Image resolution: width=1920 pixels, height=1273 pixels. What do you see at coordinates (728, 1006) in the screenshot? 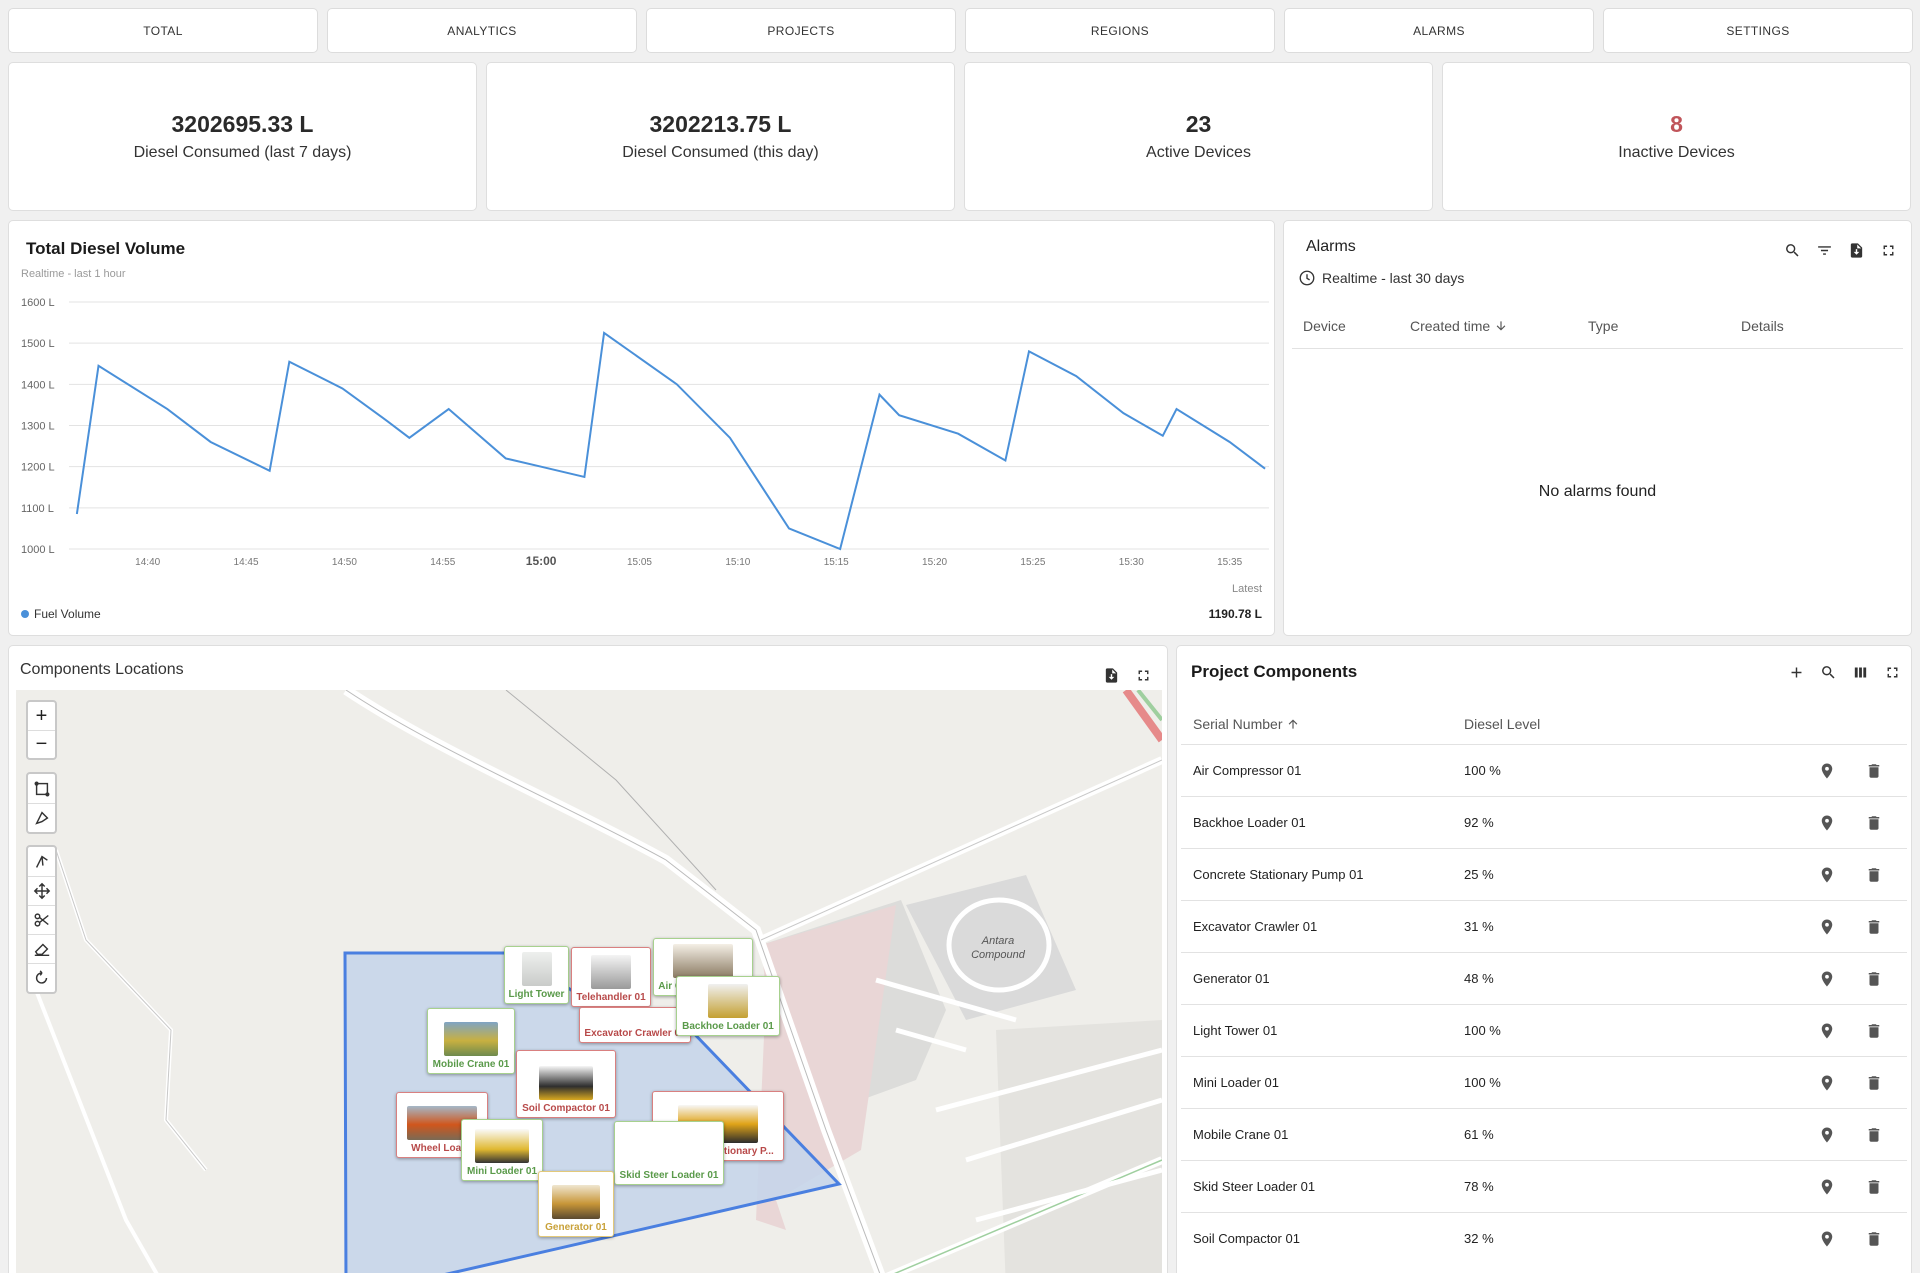
I see `marker-backhoe-loader: Backhoe Loader 01` at bounding box center [728, 1006].